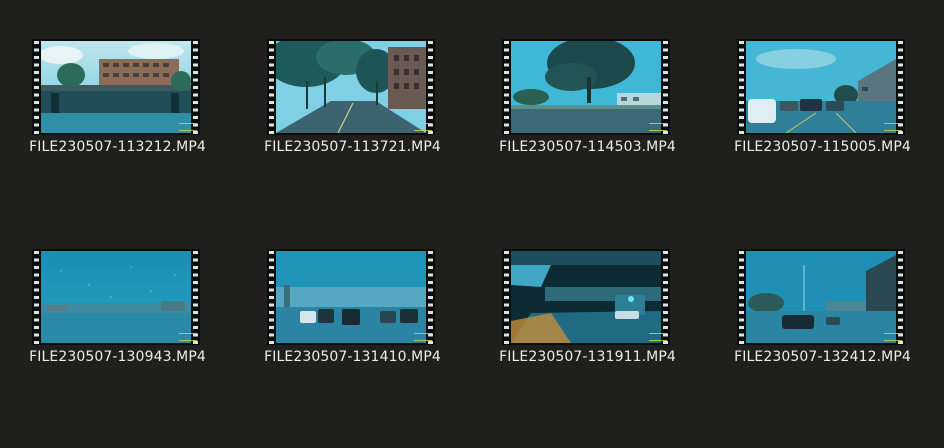  I want to click on file-name: FILE230507-132412.MP4, so click(822, 357).